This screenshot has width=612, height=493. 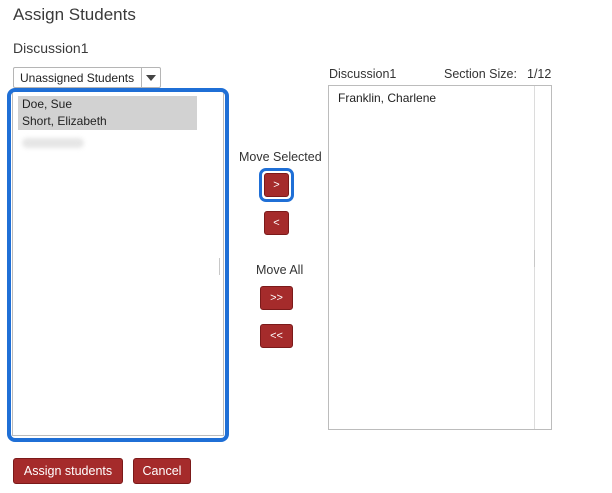 I want to click on page-title: Assign Students, so click(x=74, y=14).